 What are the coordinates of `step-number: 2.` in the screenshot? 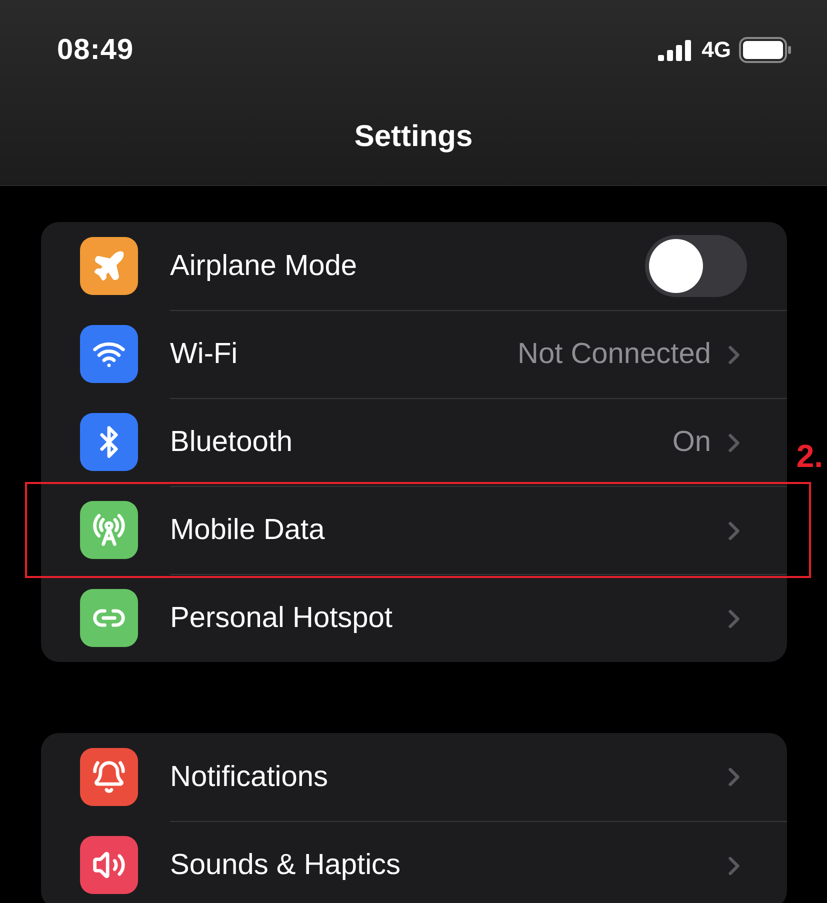 It's located at (809, 456).